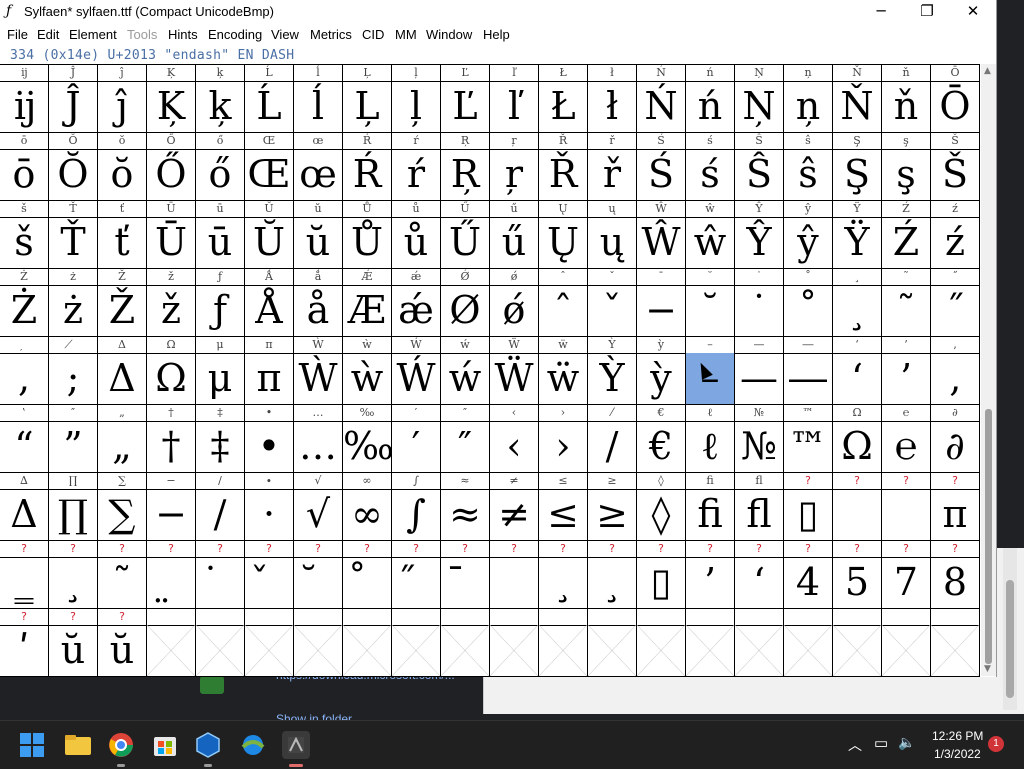  Describe the element at coordinates (563, 303) in the screenshot. I see `glyph-cell: ˆˆ` at that location.